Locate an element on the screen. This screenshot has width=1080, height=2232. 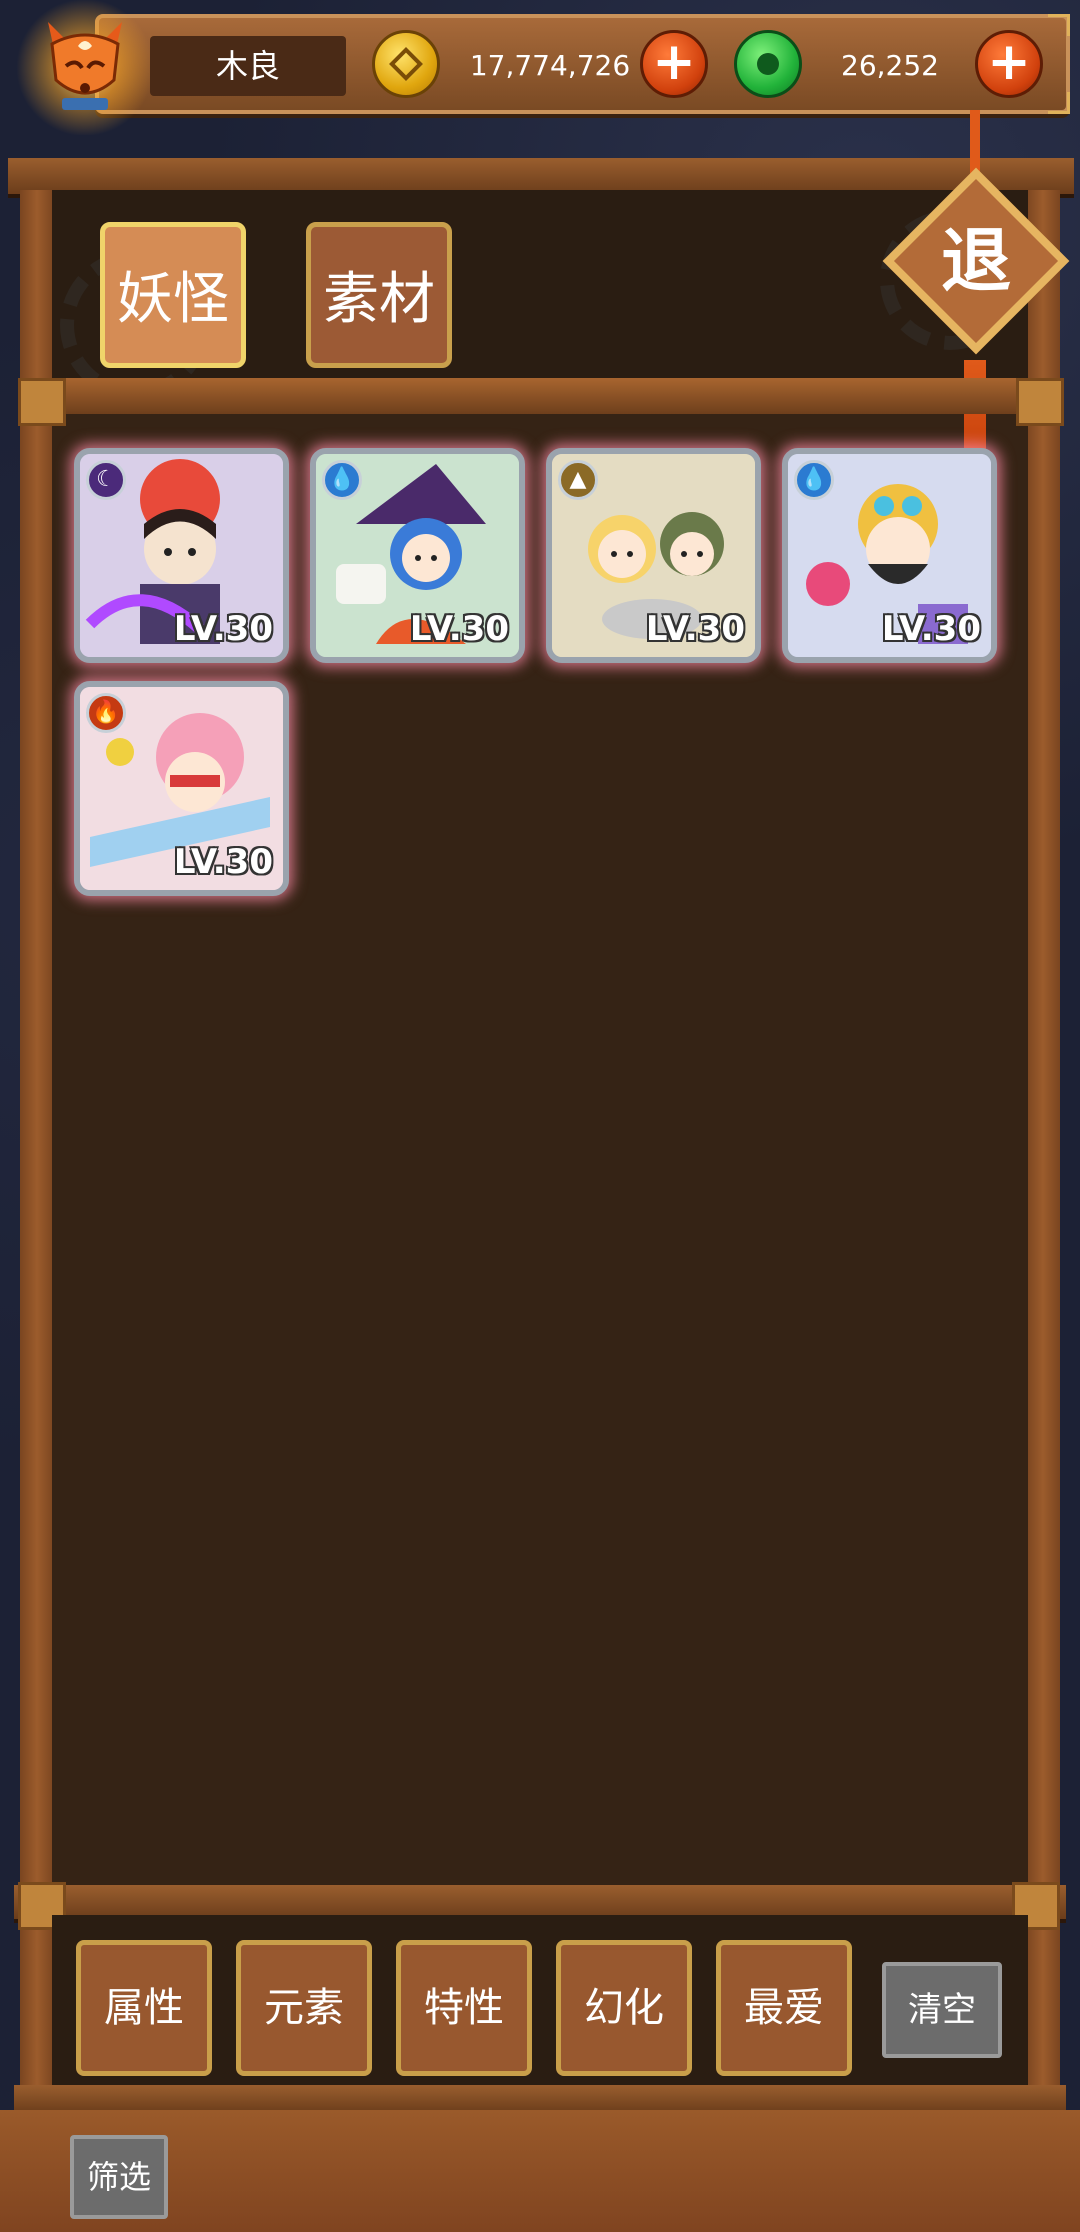
filter-attribute-label: 属性 is located at coordinates (144, 2008).